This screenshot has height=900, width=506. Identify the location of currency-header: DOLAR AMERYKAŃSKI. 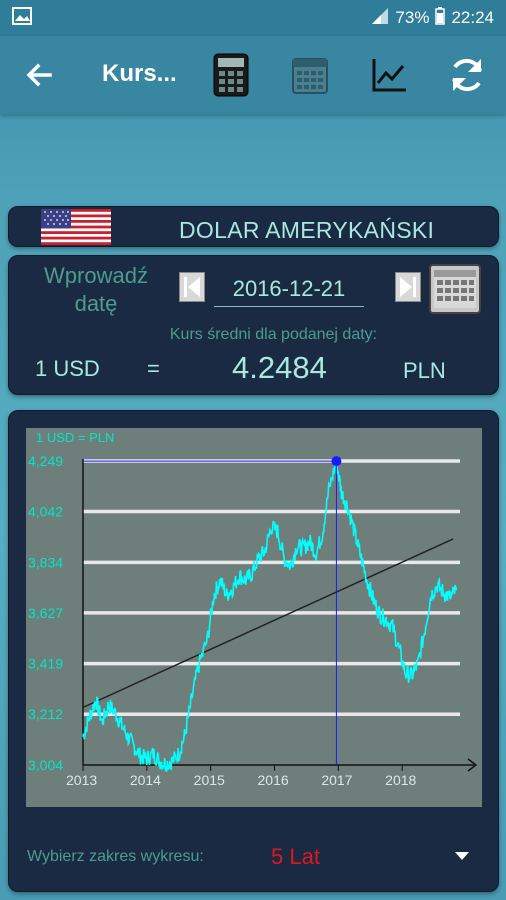
(253, 226).